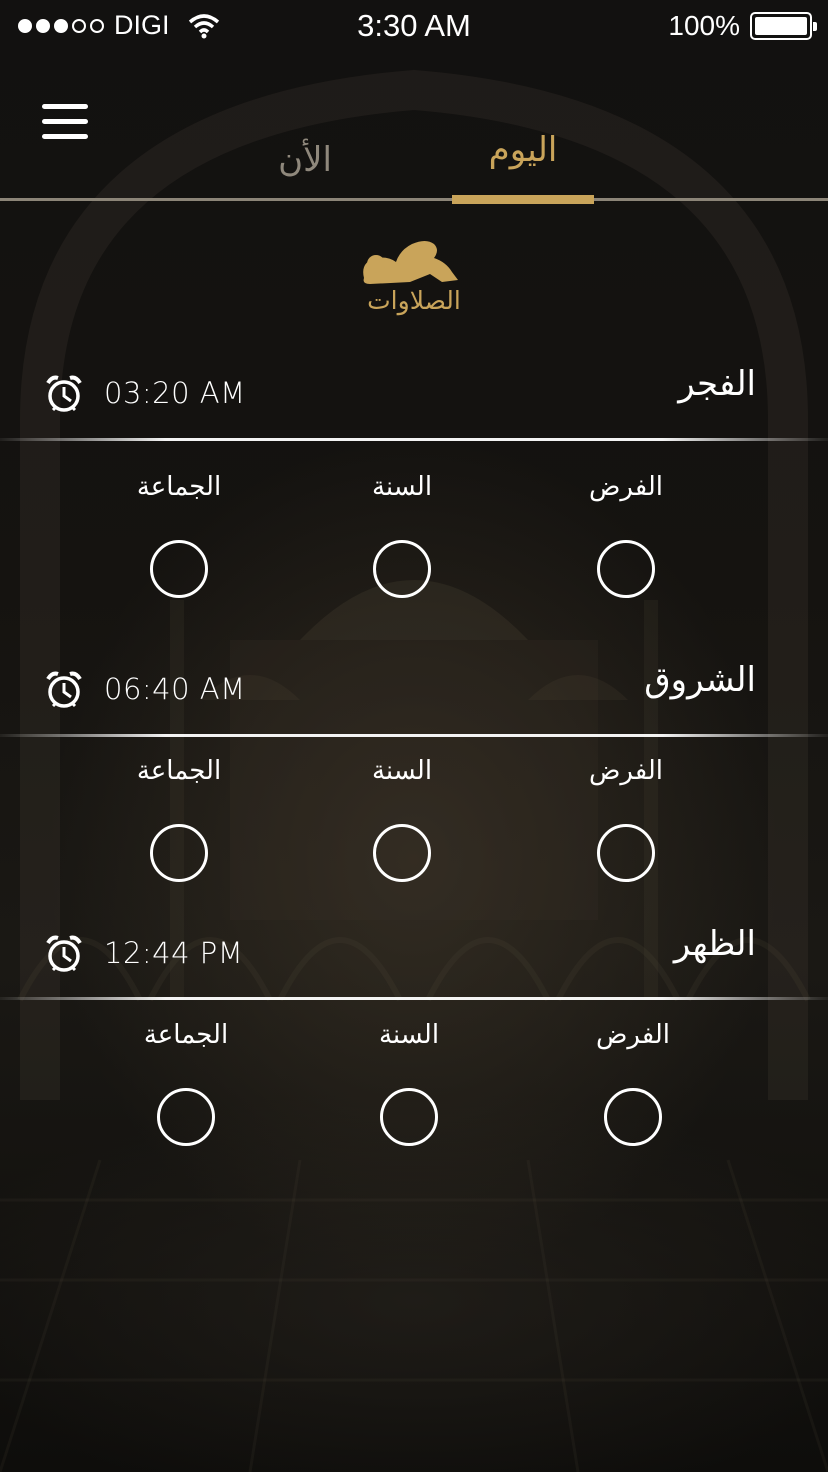 The image size is (828, 1472). I want to click on battery-icon, so click(783, 26).